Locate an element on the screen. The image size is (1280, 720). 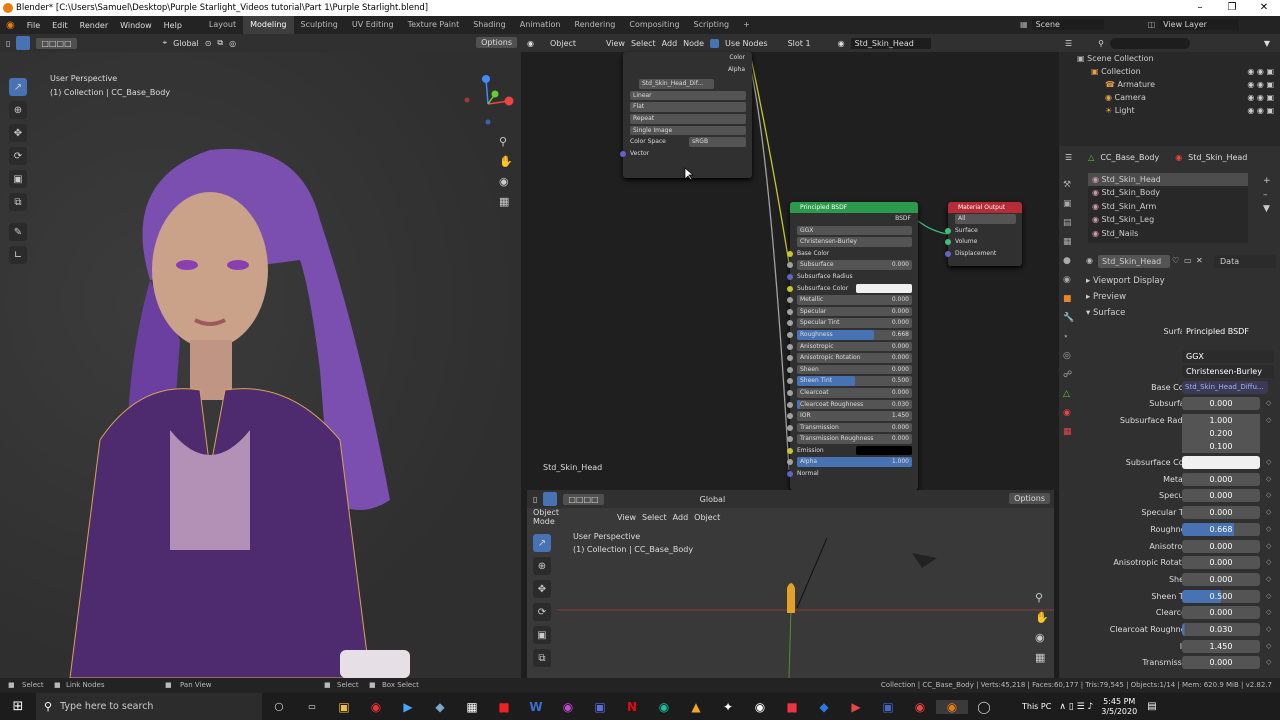
editor-type-icon: ▯ is located at coordinates (8, 43).